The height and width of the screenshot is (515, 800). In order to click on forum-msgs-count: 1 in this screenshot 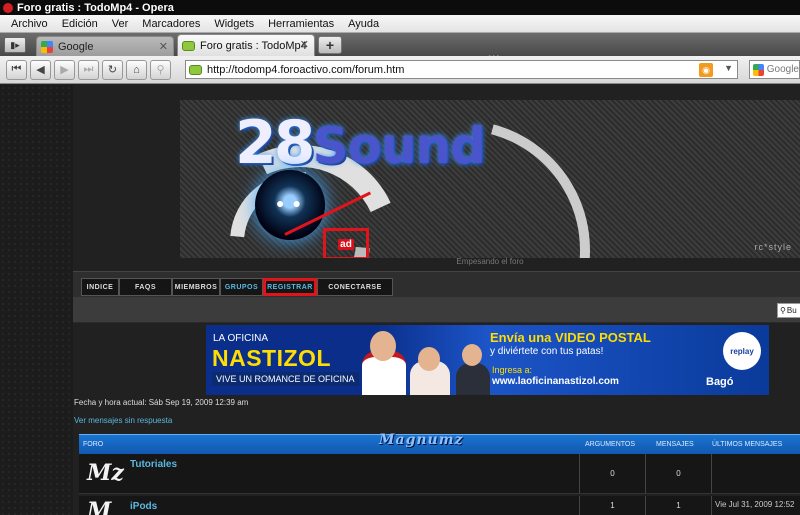, I will do `click(678, 505)`.